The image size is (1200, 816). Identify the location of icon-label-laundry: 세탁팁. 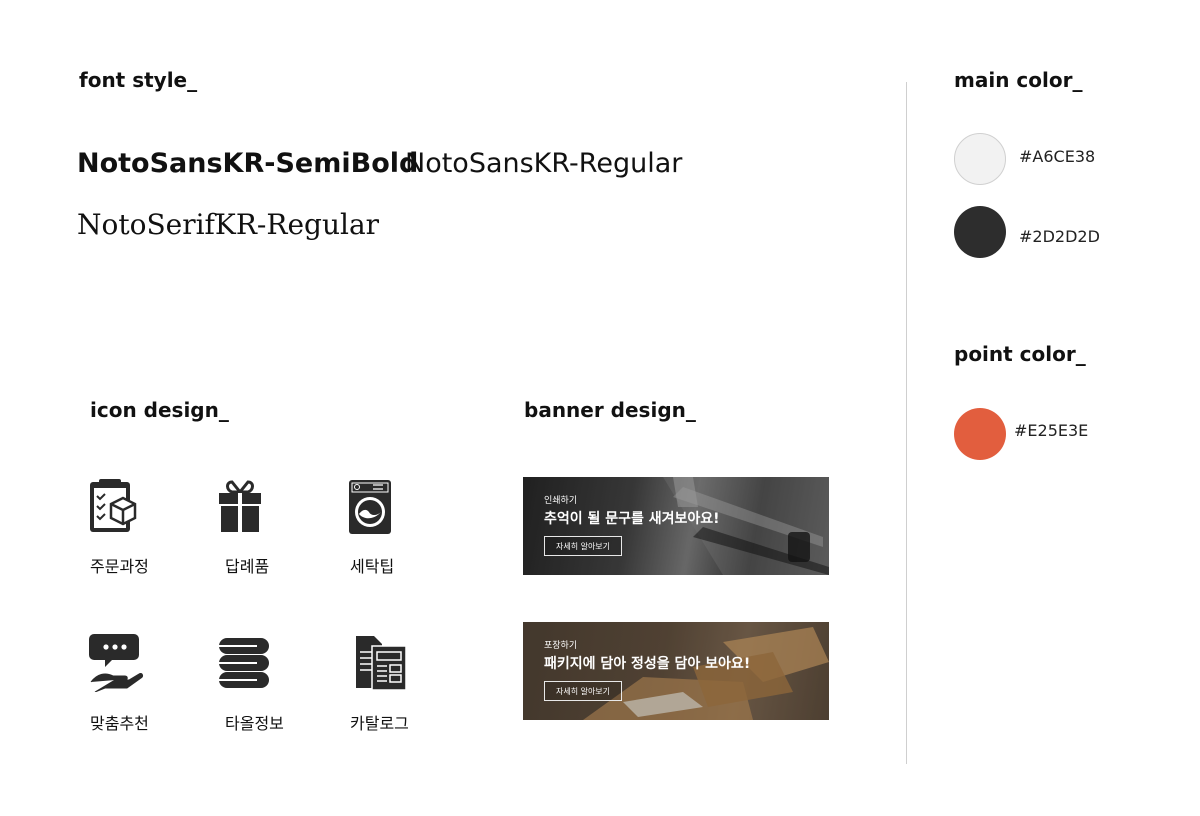
(372, 566).